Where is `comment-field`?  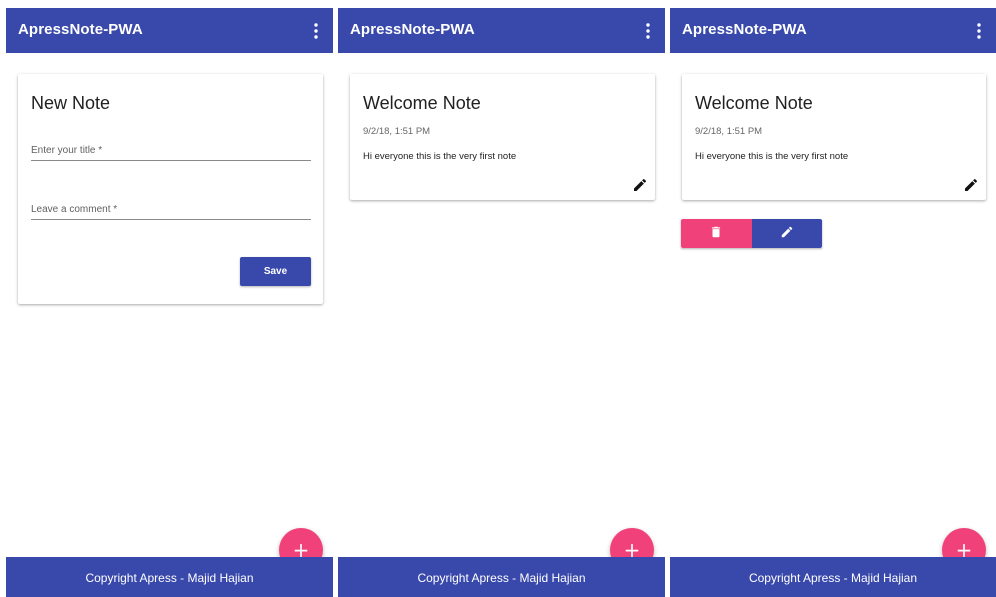 comment-field is located at coordinates (171, 209).